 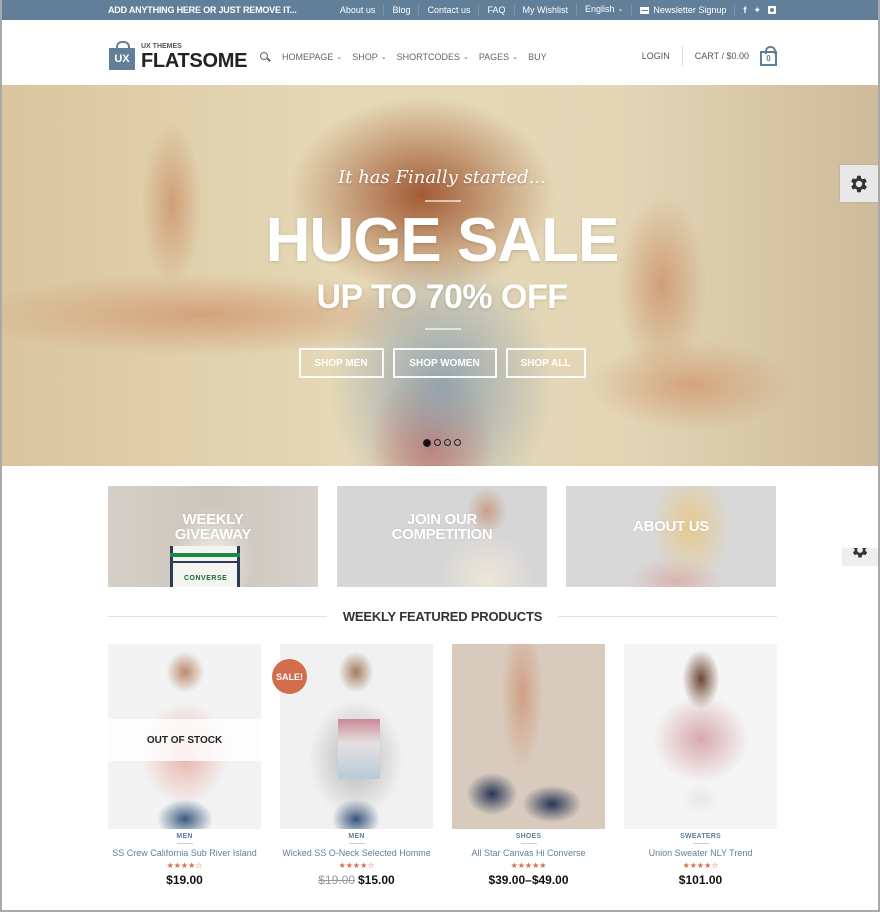 I want to click on product-name: SS Crew California Sub River Island, so click(x=184, y=853).